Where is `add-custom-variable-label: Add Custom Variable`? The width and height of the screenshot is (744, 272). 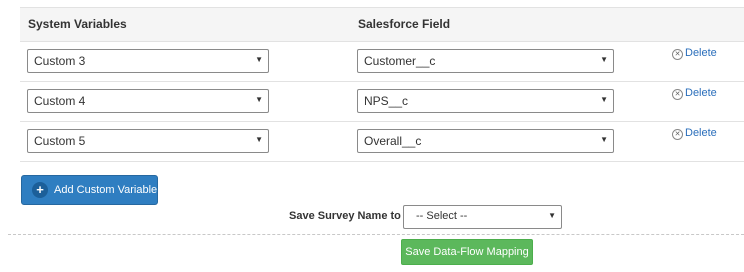
add-custom-variable-label: Add Custom Variable is located at coordinates (106, 190).